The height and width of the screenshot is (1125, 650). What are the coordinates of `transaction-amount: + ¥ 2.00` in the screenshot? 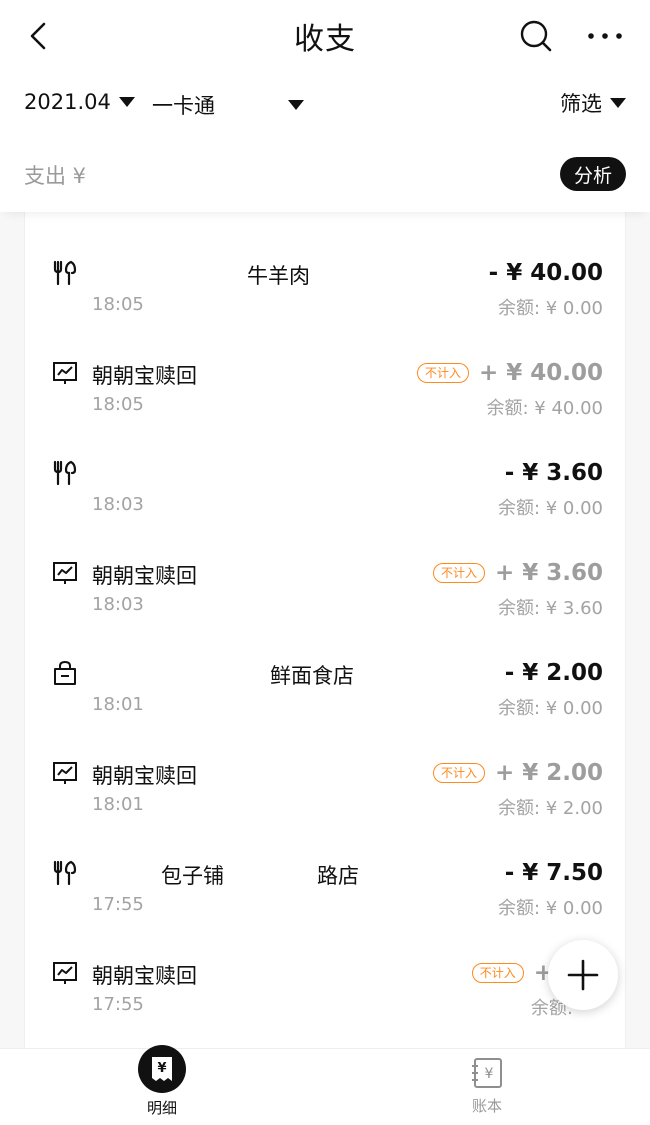 It's located at (548, 773).